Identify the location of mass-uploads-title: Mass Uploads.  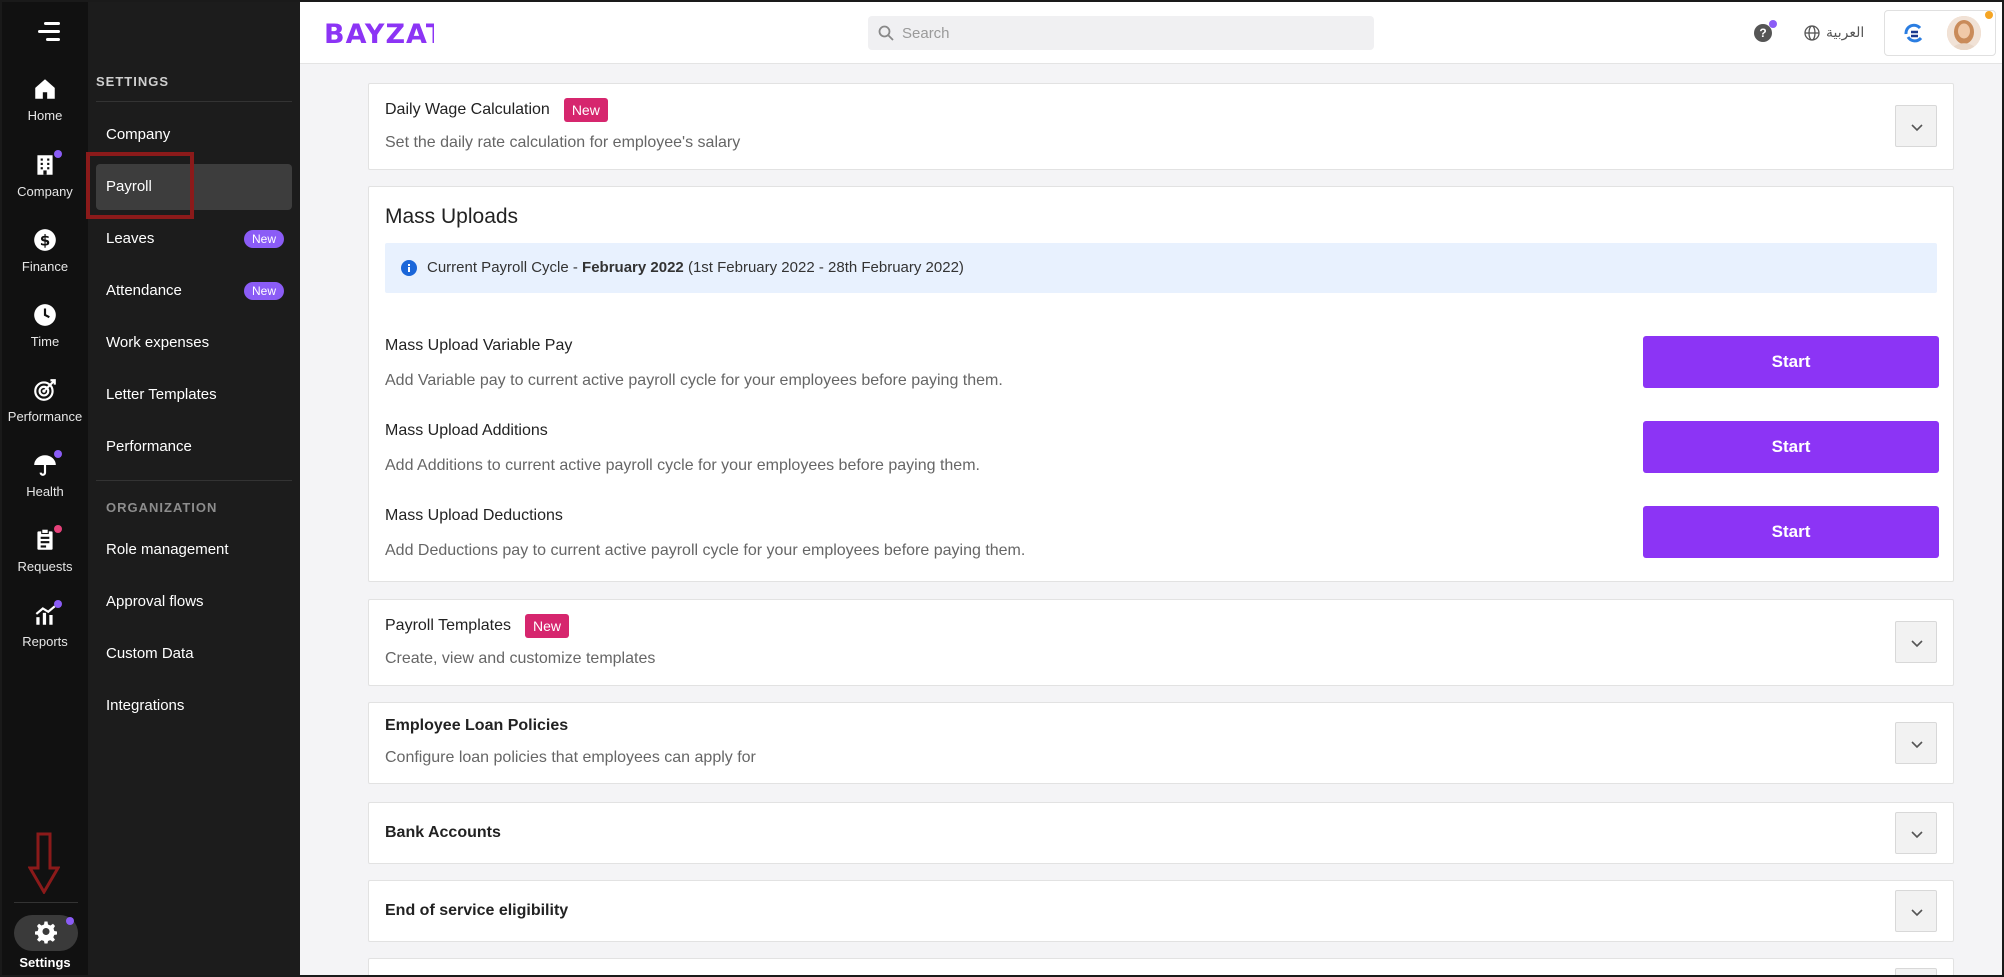
(452, 216).